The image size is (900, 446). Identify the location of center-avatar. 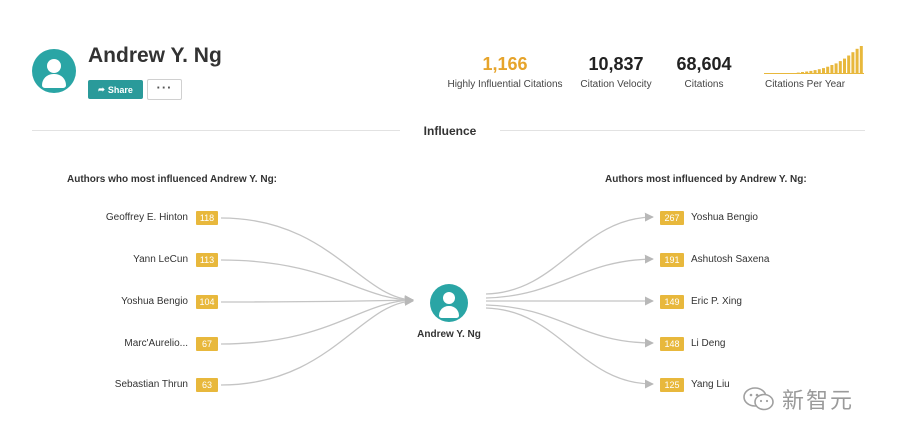
(449, 303).